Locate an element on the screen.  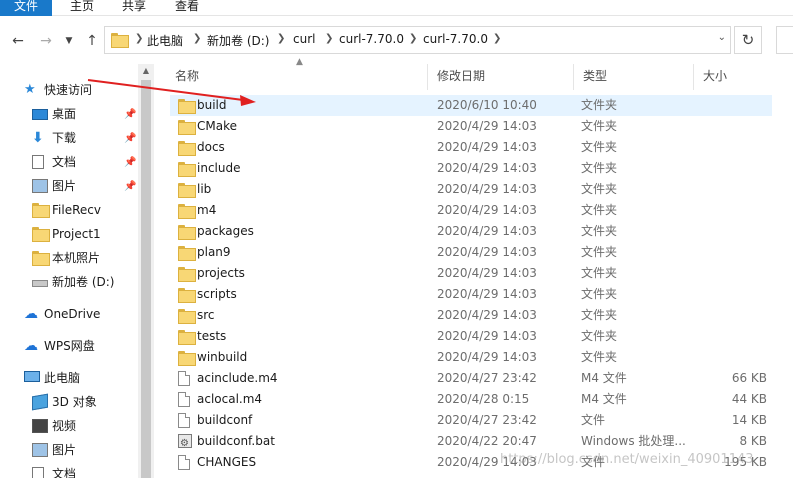
table-row: buildconf 2020/4/27 23:42 文件 14 KB is located at coordinates (471, 420).